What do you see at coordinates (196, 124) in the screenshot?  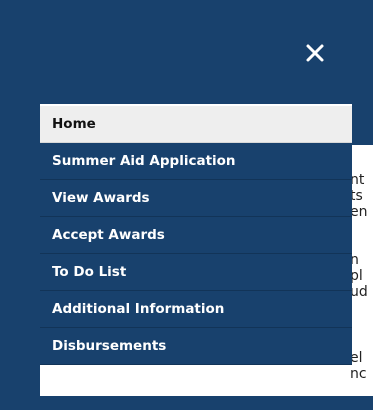 I see `menu-item-home: Home` at bounding box center [196, 124].